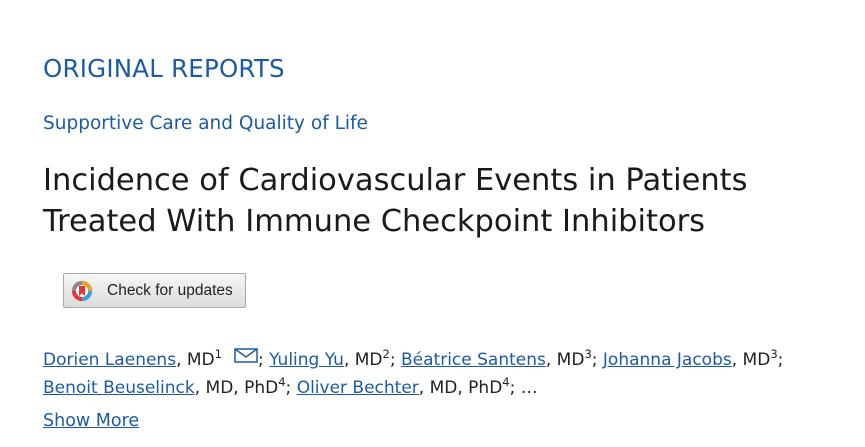 The image size is (865, 447). I want to click on check-for-updates-label: Check for updates, so click(170, 290).